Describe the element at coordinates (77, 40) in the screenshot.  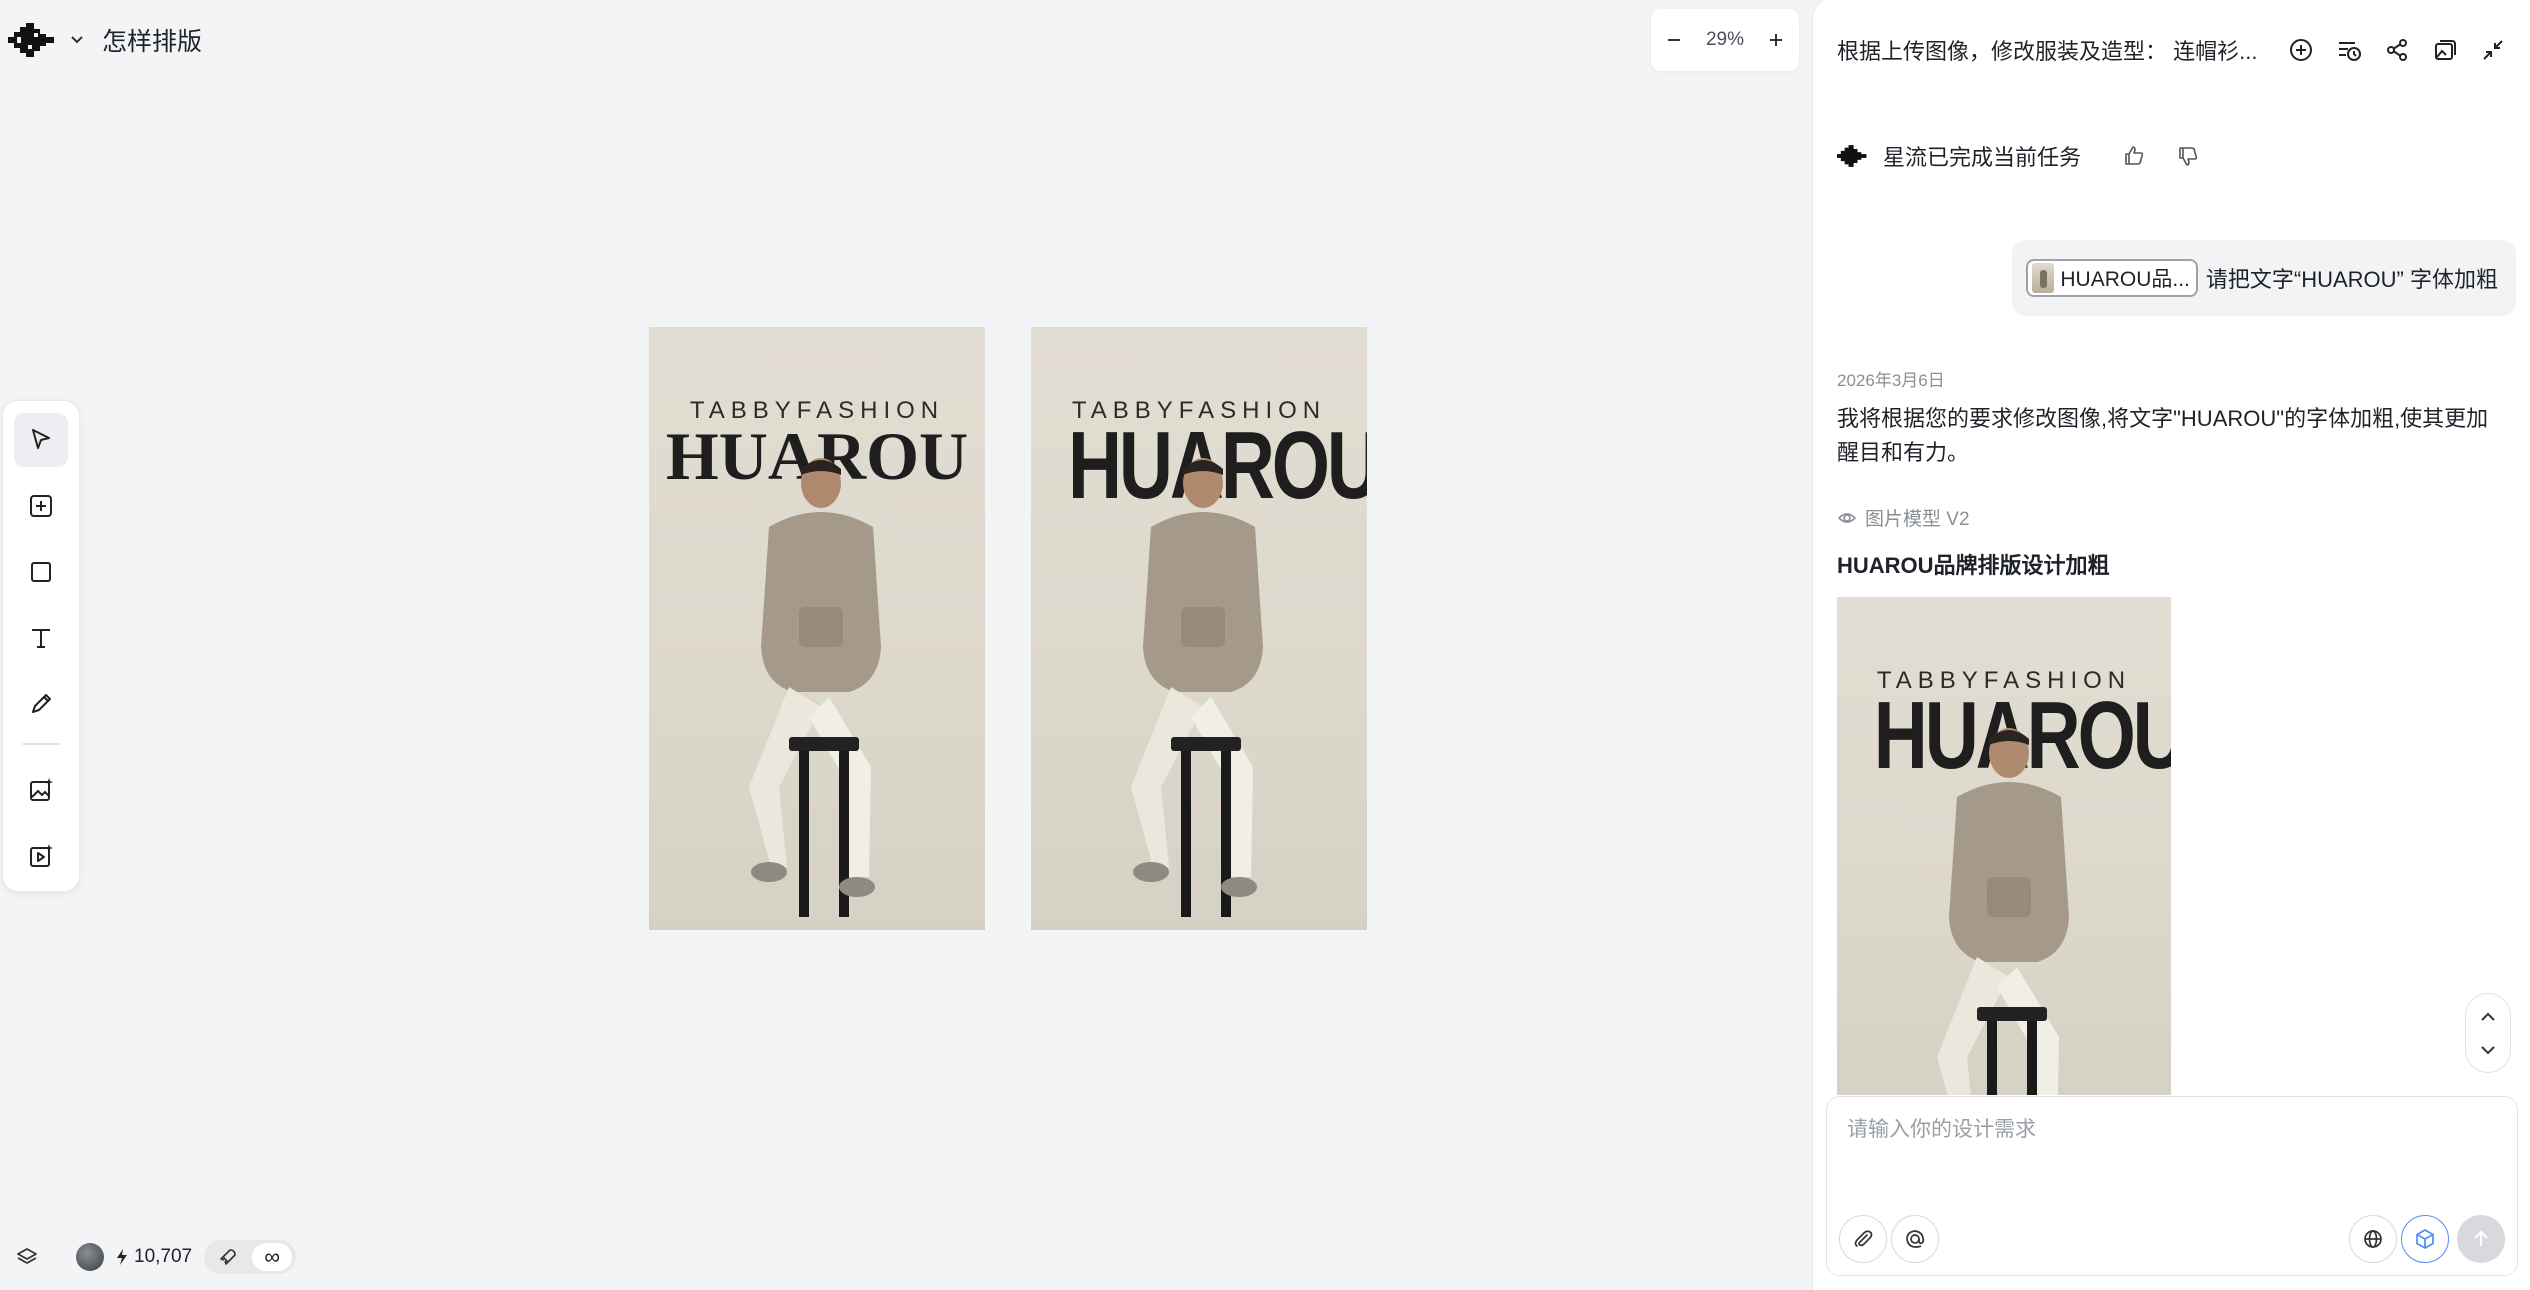
I see `chevron-down-icon` at that location.